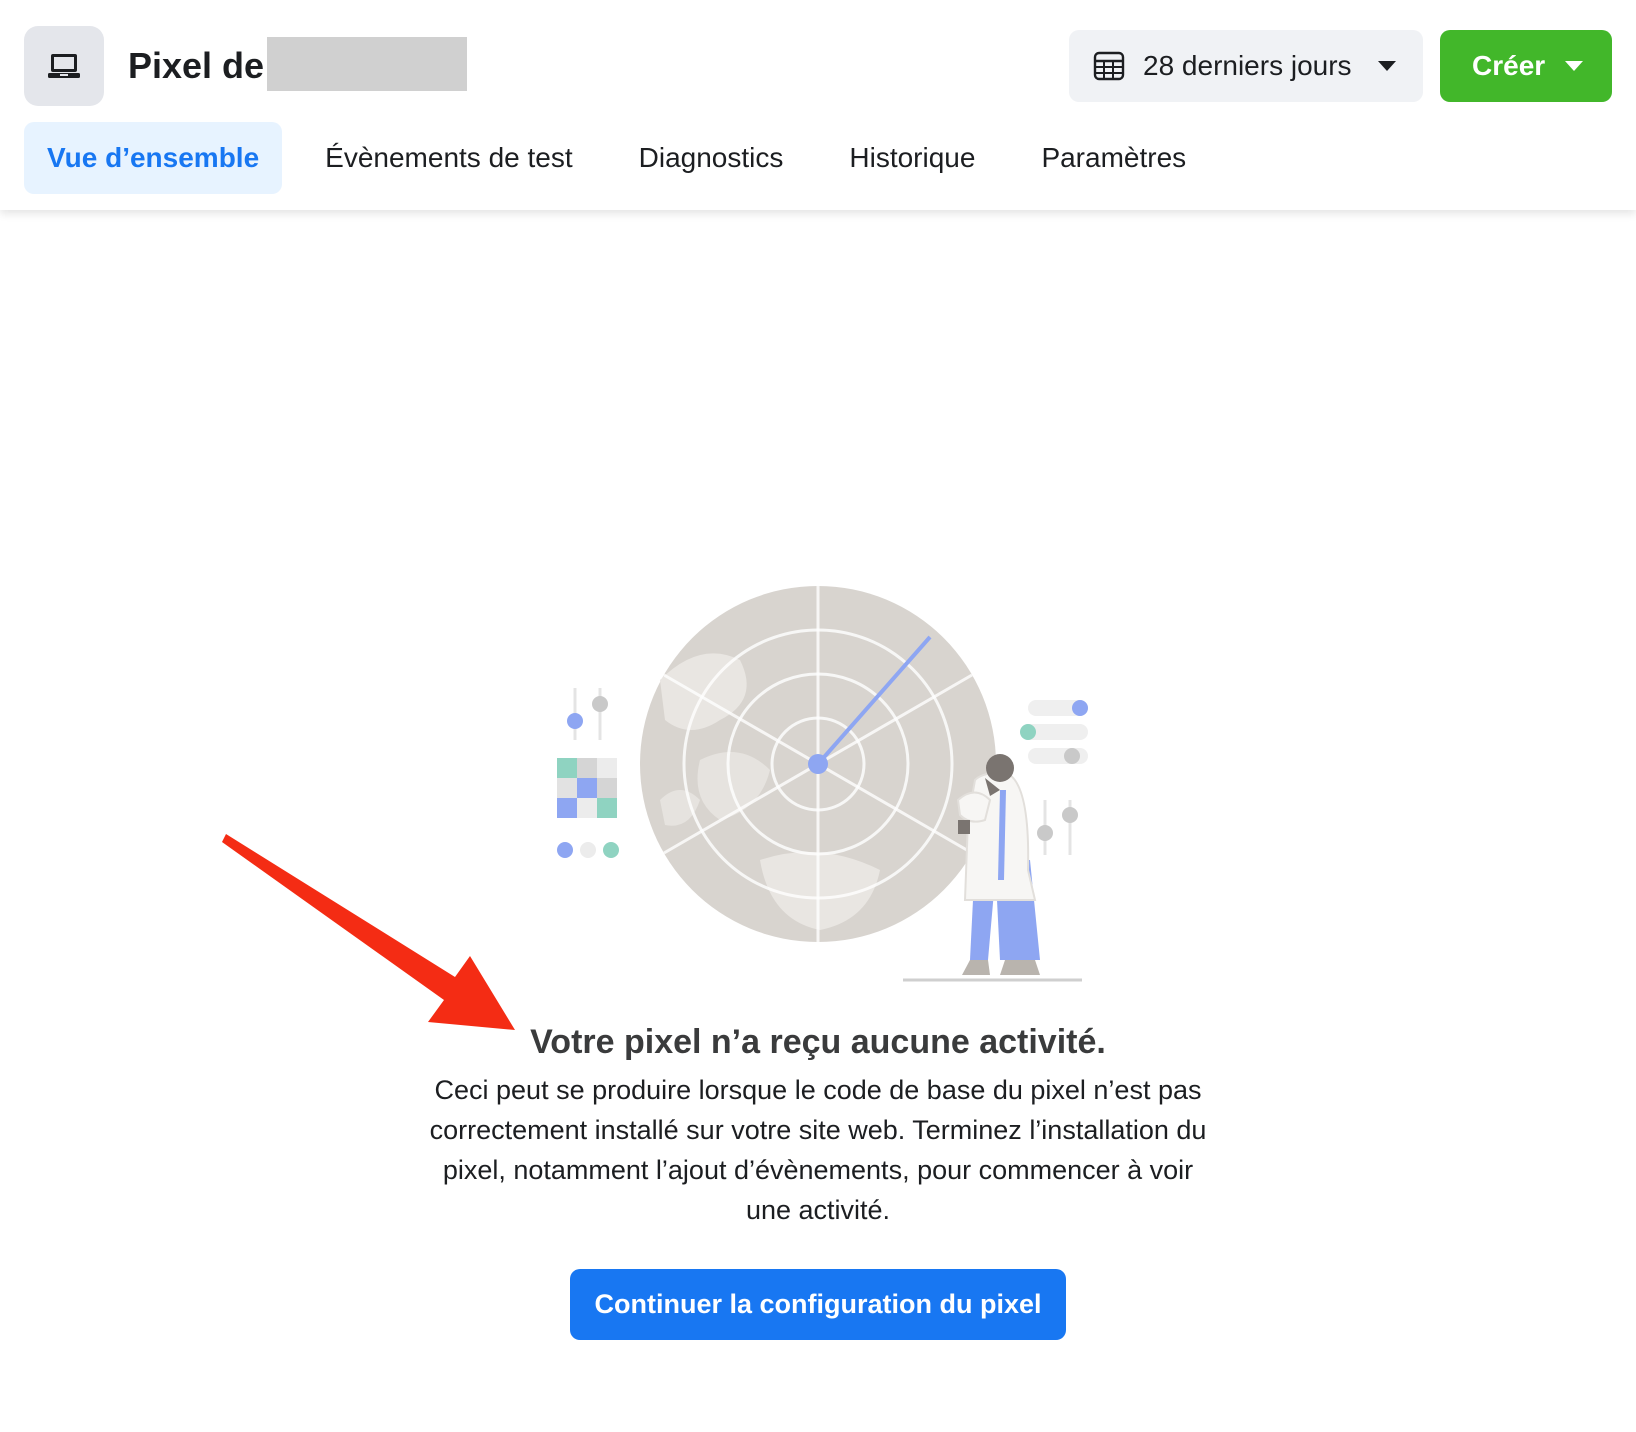 Image resolution: width=1636 pixels, height=1432 pixels. What do you see at coordinates (1509, 65) in the screenshot?
I see `create-button-label: Créer` at bounding box center [1509, 65].